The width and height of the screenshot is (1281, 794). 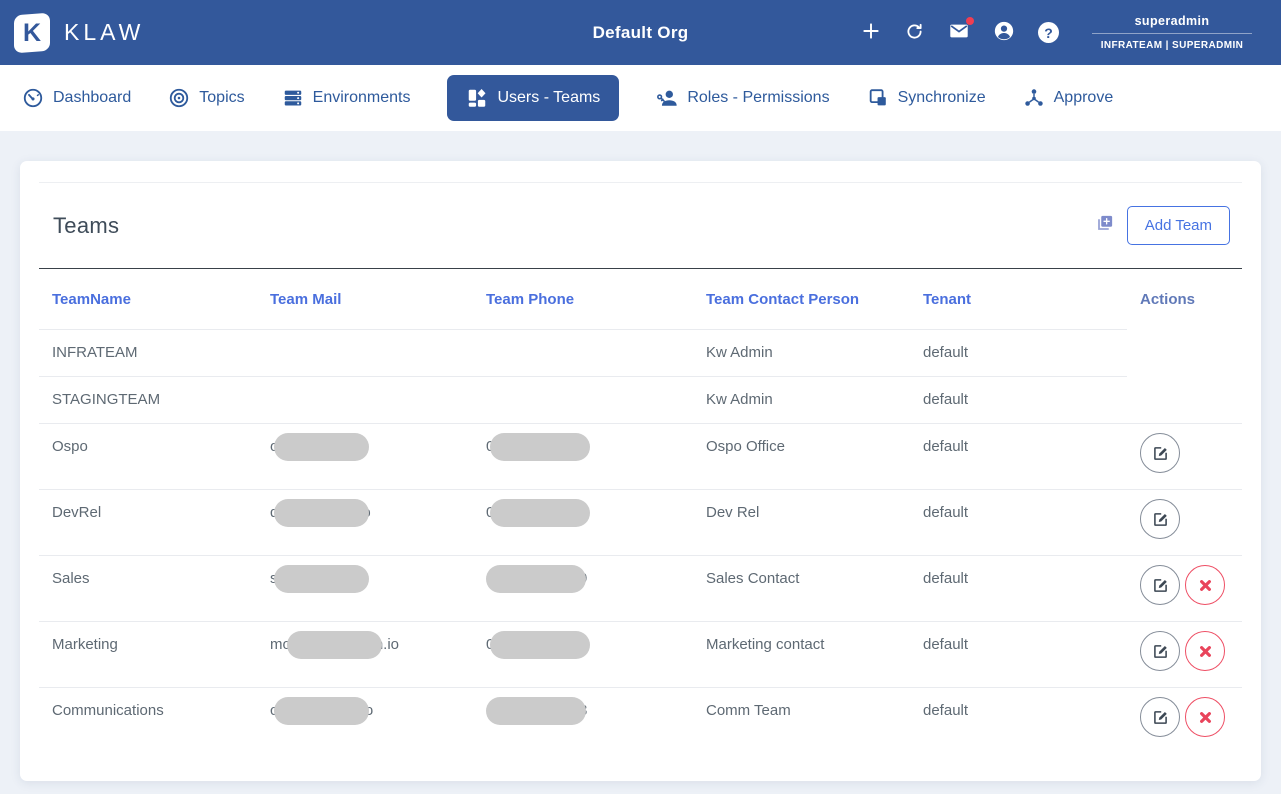 I want to click on col-tenant: Tenant, so click(x=1018, y=299).